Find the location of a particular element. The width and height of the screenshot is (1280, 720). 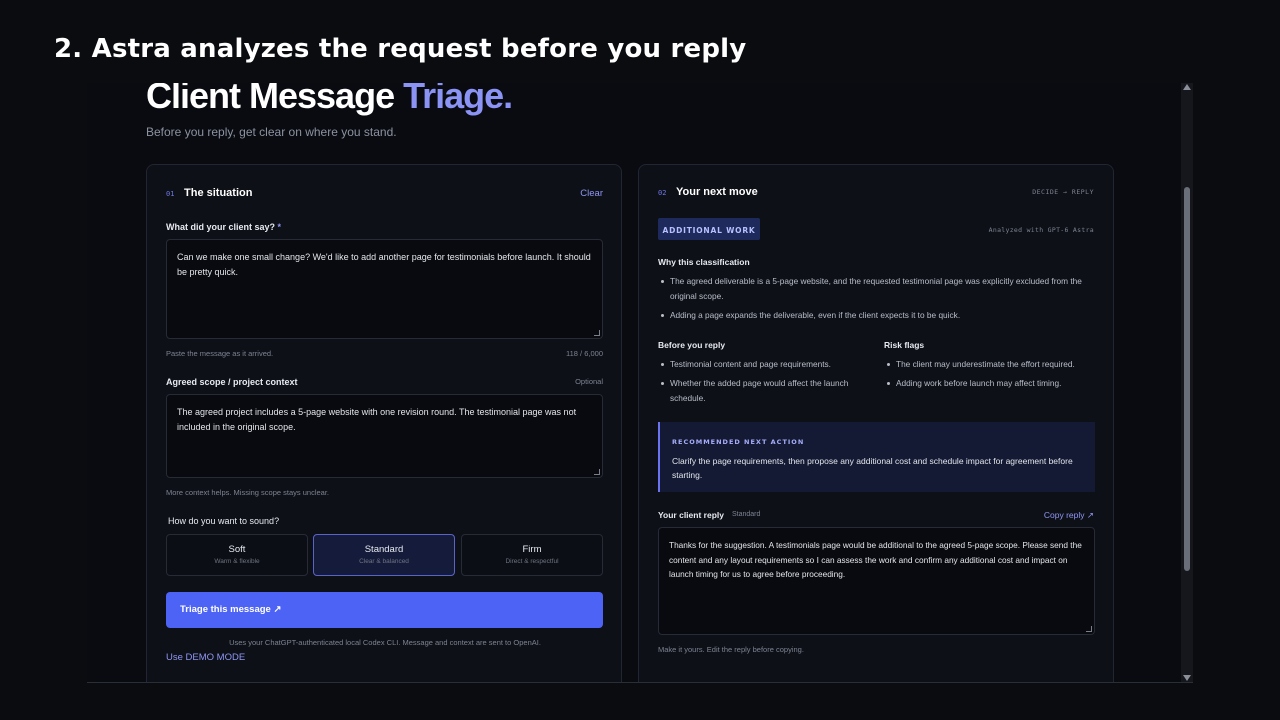

tone-label: How do you want to sound? is located at coordinates (224, 521).